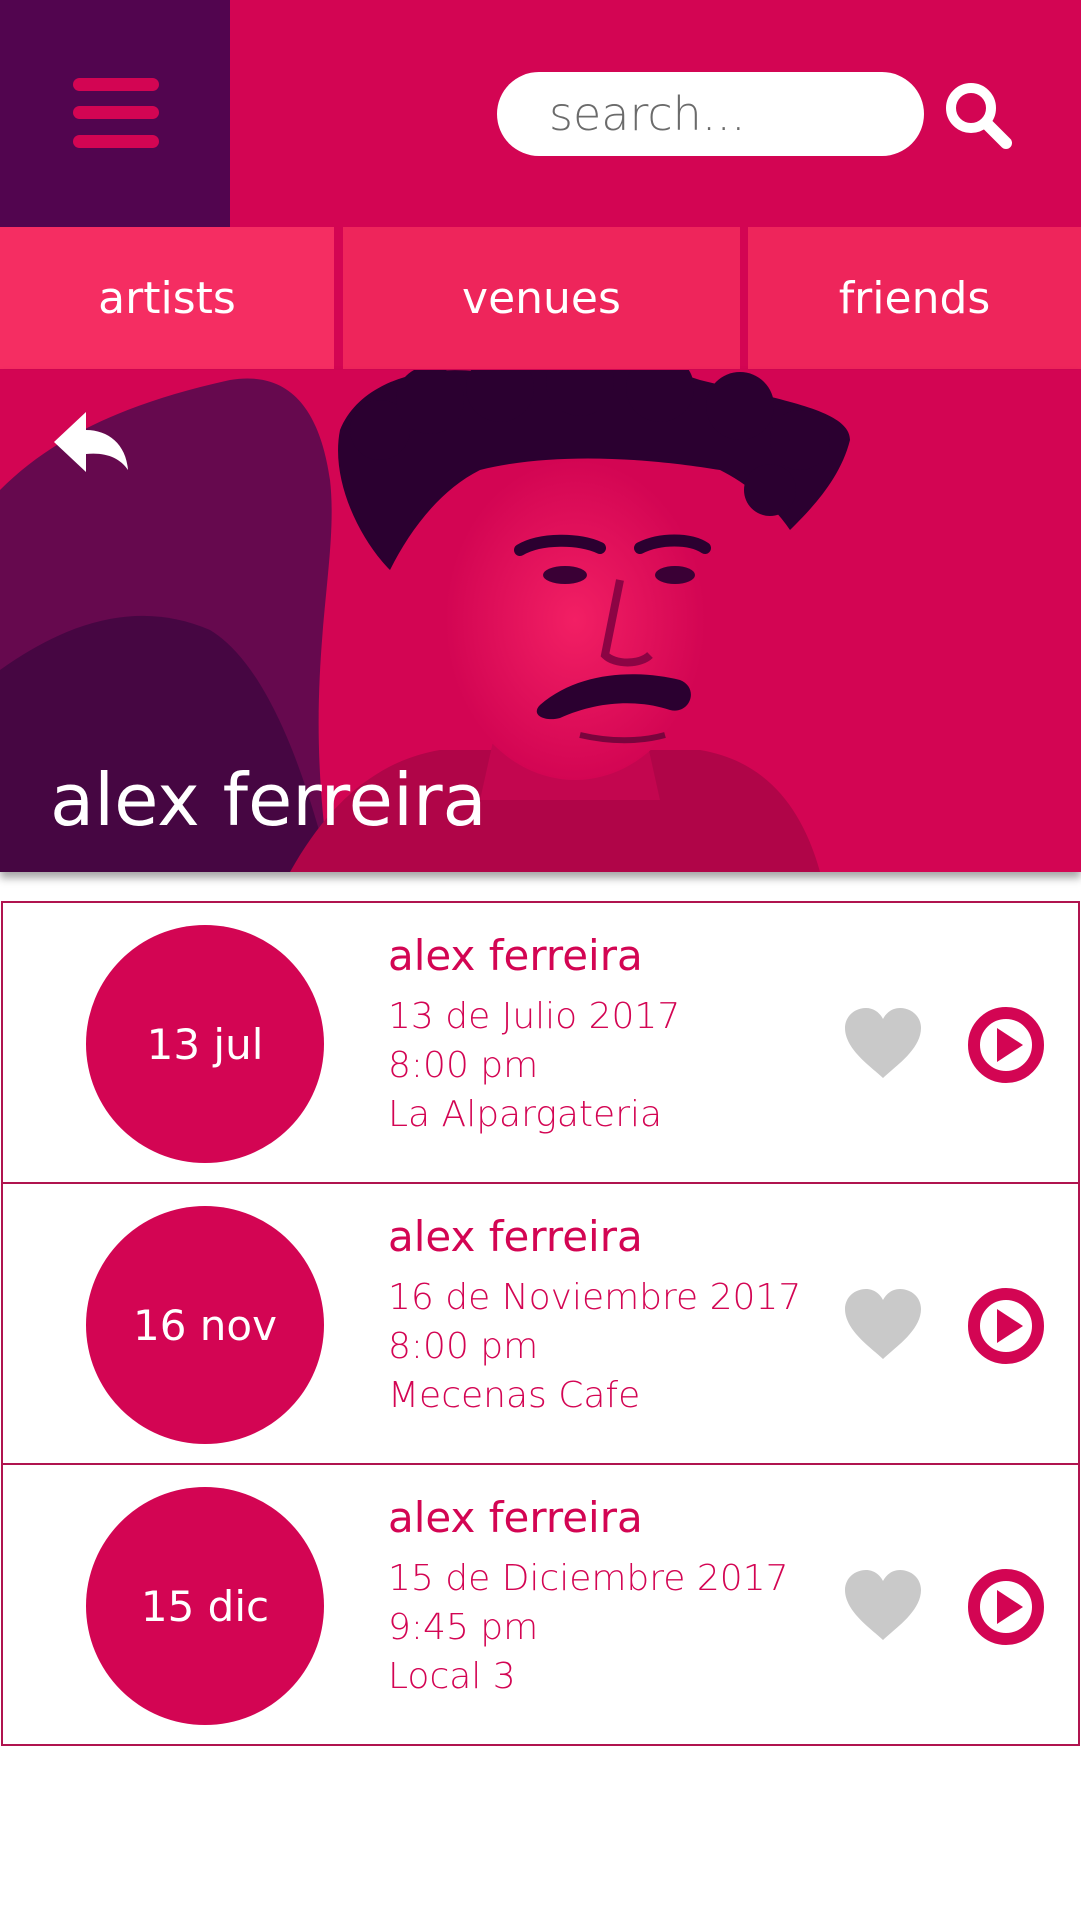  I want to click on event-venue: La Alpargateria, so click(525, 1114).